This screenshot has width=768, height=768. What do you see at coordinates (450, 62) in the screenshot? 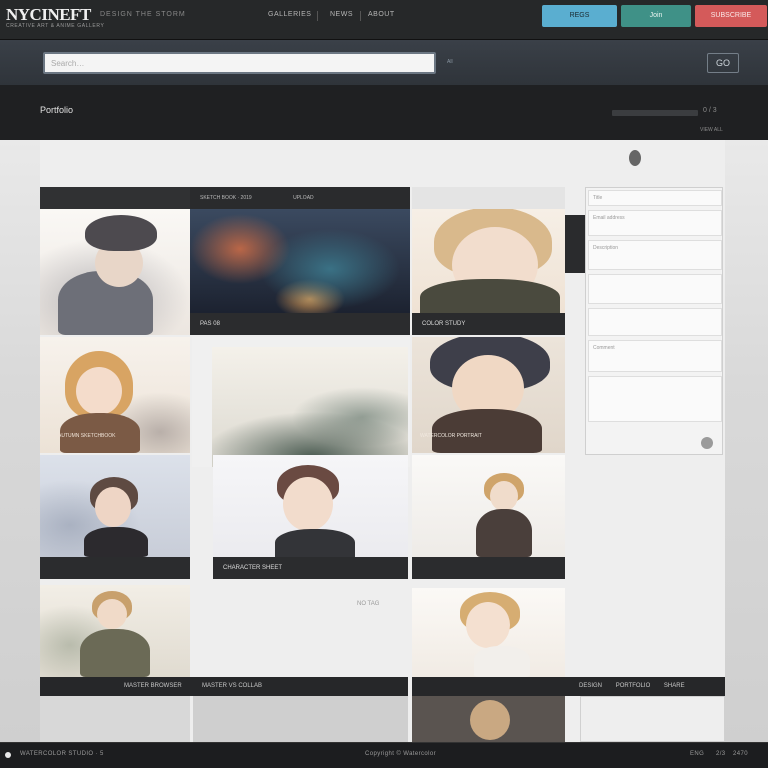
I see `search-scope-label: All` at bounding box center [450, 62].